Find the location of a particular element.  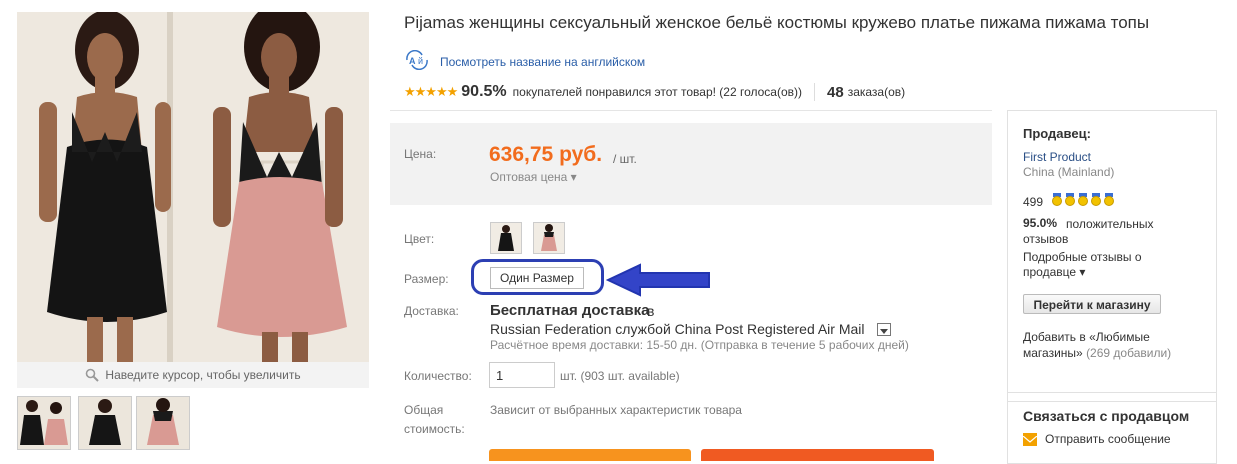

size-highlight-annotation is located at coordinates (537, 277).